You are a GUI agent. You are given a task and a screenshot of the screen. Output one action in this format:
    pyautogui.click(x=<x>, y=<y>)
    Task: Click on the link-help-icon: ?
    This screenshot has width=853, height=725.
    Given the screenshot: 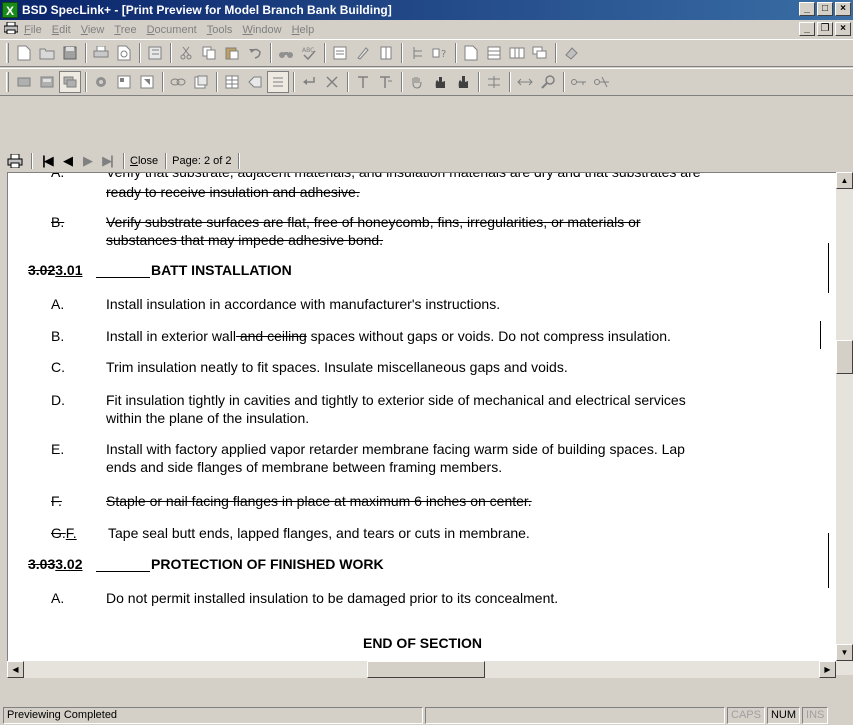 What is the action you would take?
    pyautogui.click(x=440, y=53)
    